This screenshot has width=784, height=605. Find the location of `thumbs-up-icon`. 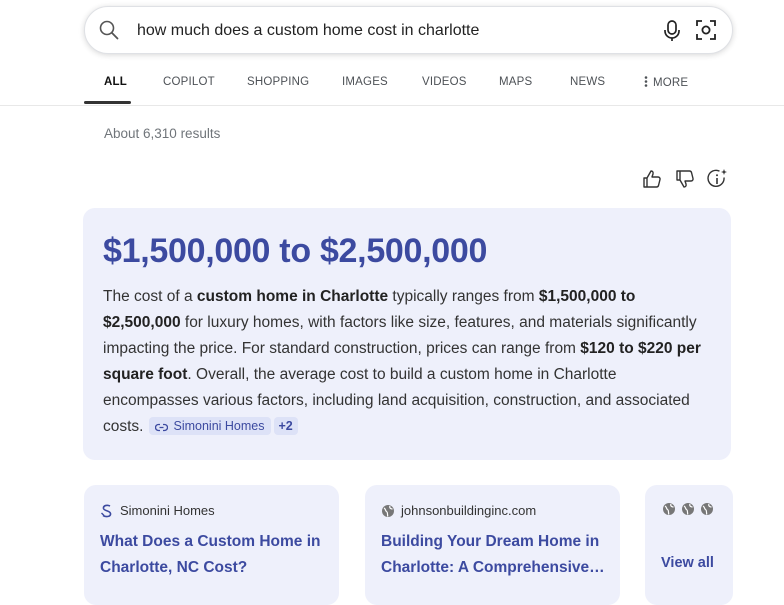

thumbs-up-icon is located at coordinates (652, 179).